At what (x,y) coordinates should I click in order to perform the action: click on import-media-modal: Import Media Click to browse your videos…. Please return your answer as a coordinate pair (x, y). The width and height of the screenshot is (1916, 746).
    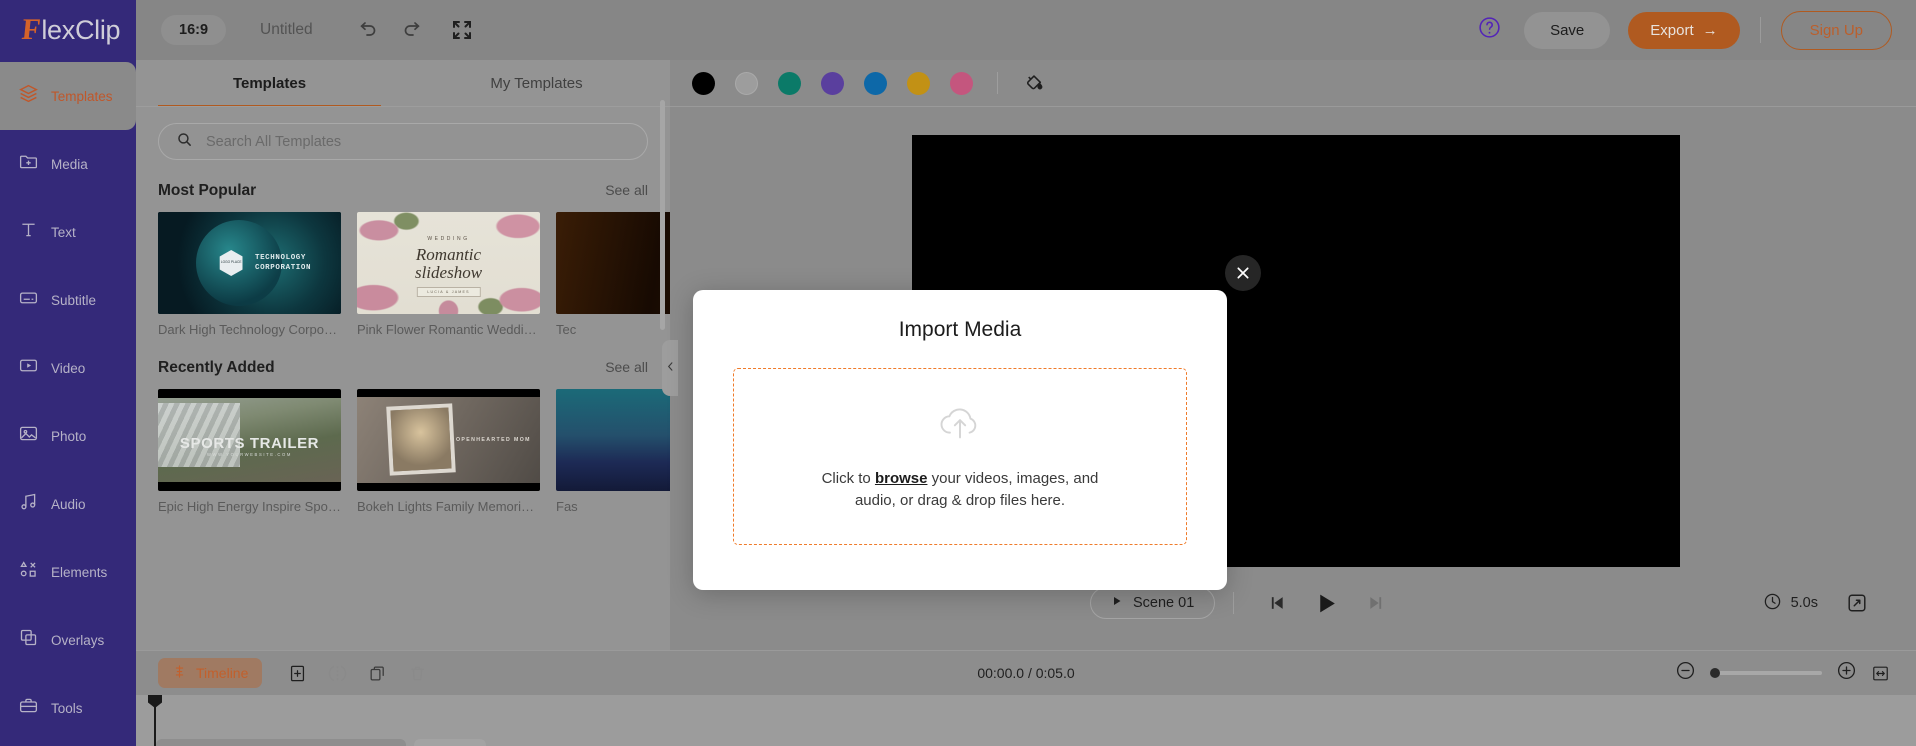
    Looking at the image, I should click on (960, 440).